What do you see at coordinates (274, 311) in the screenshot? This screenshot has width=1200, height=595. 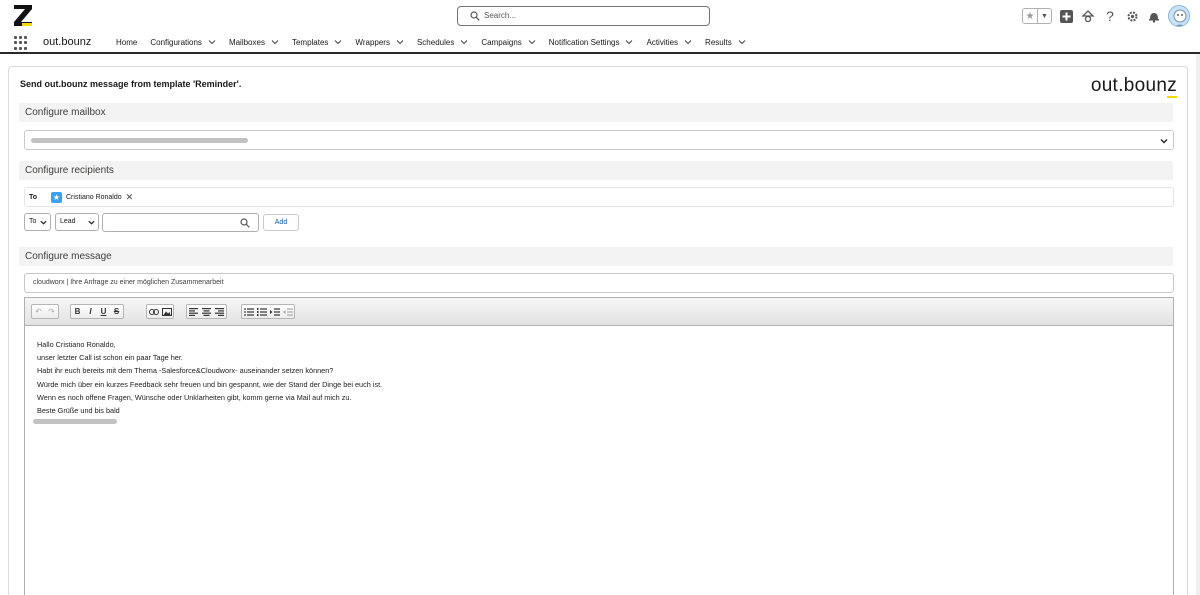 I see `indent-icon` at bounding box center [274, 311].